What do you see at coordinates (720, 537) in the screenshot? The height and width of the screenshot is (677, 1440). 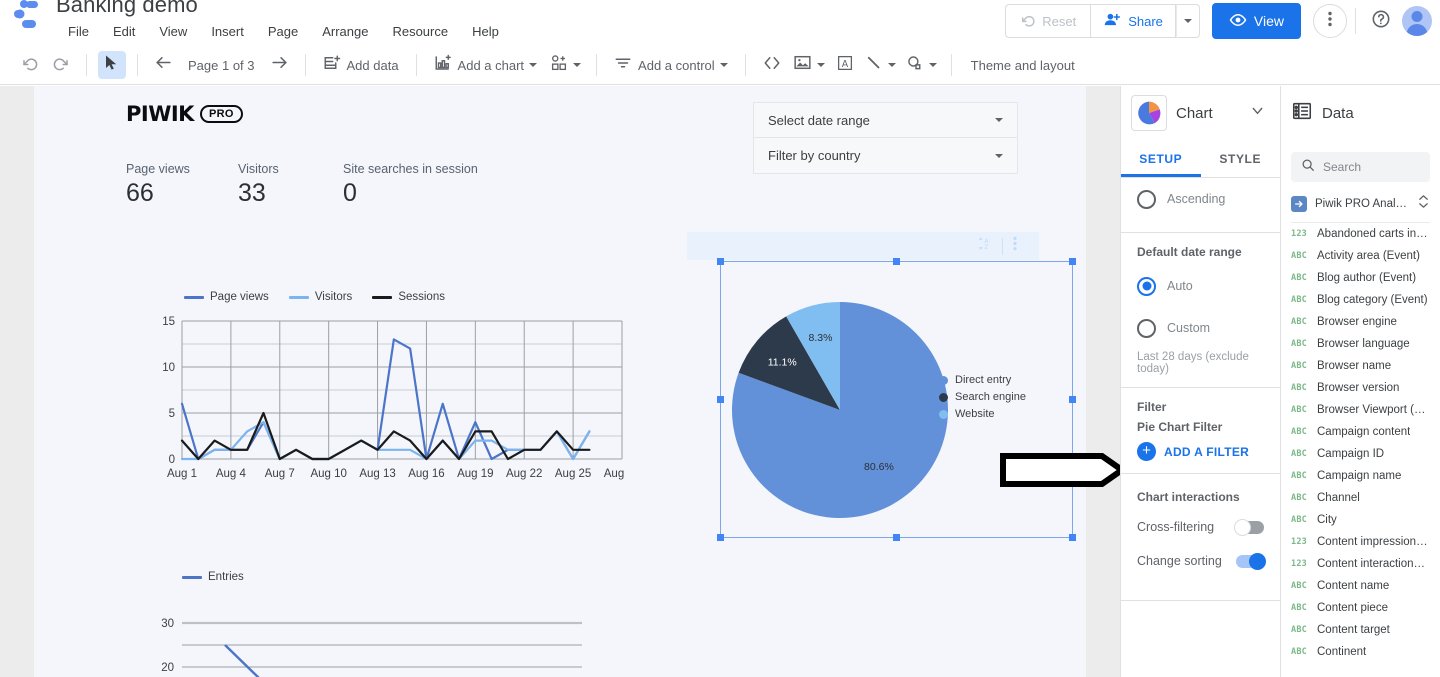 I see `resize-handle-sw` at bounding box center [720, 537].